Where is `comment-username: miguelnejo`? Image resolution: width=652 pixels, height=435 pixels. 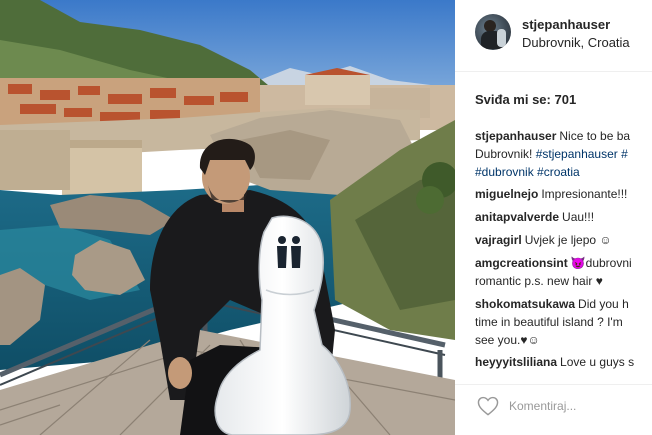 comment-username: miguelnejo is located at coordinates (506, 194).